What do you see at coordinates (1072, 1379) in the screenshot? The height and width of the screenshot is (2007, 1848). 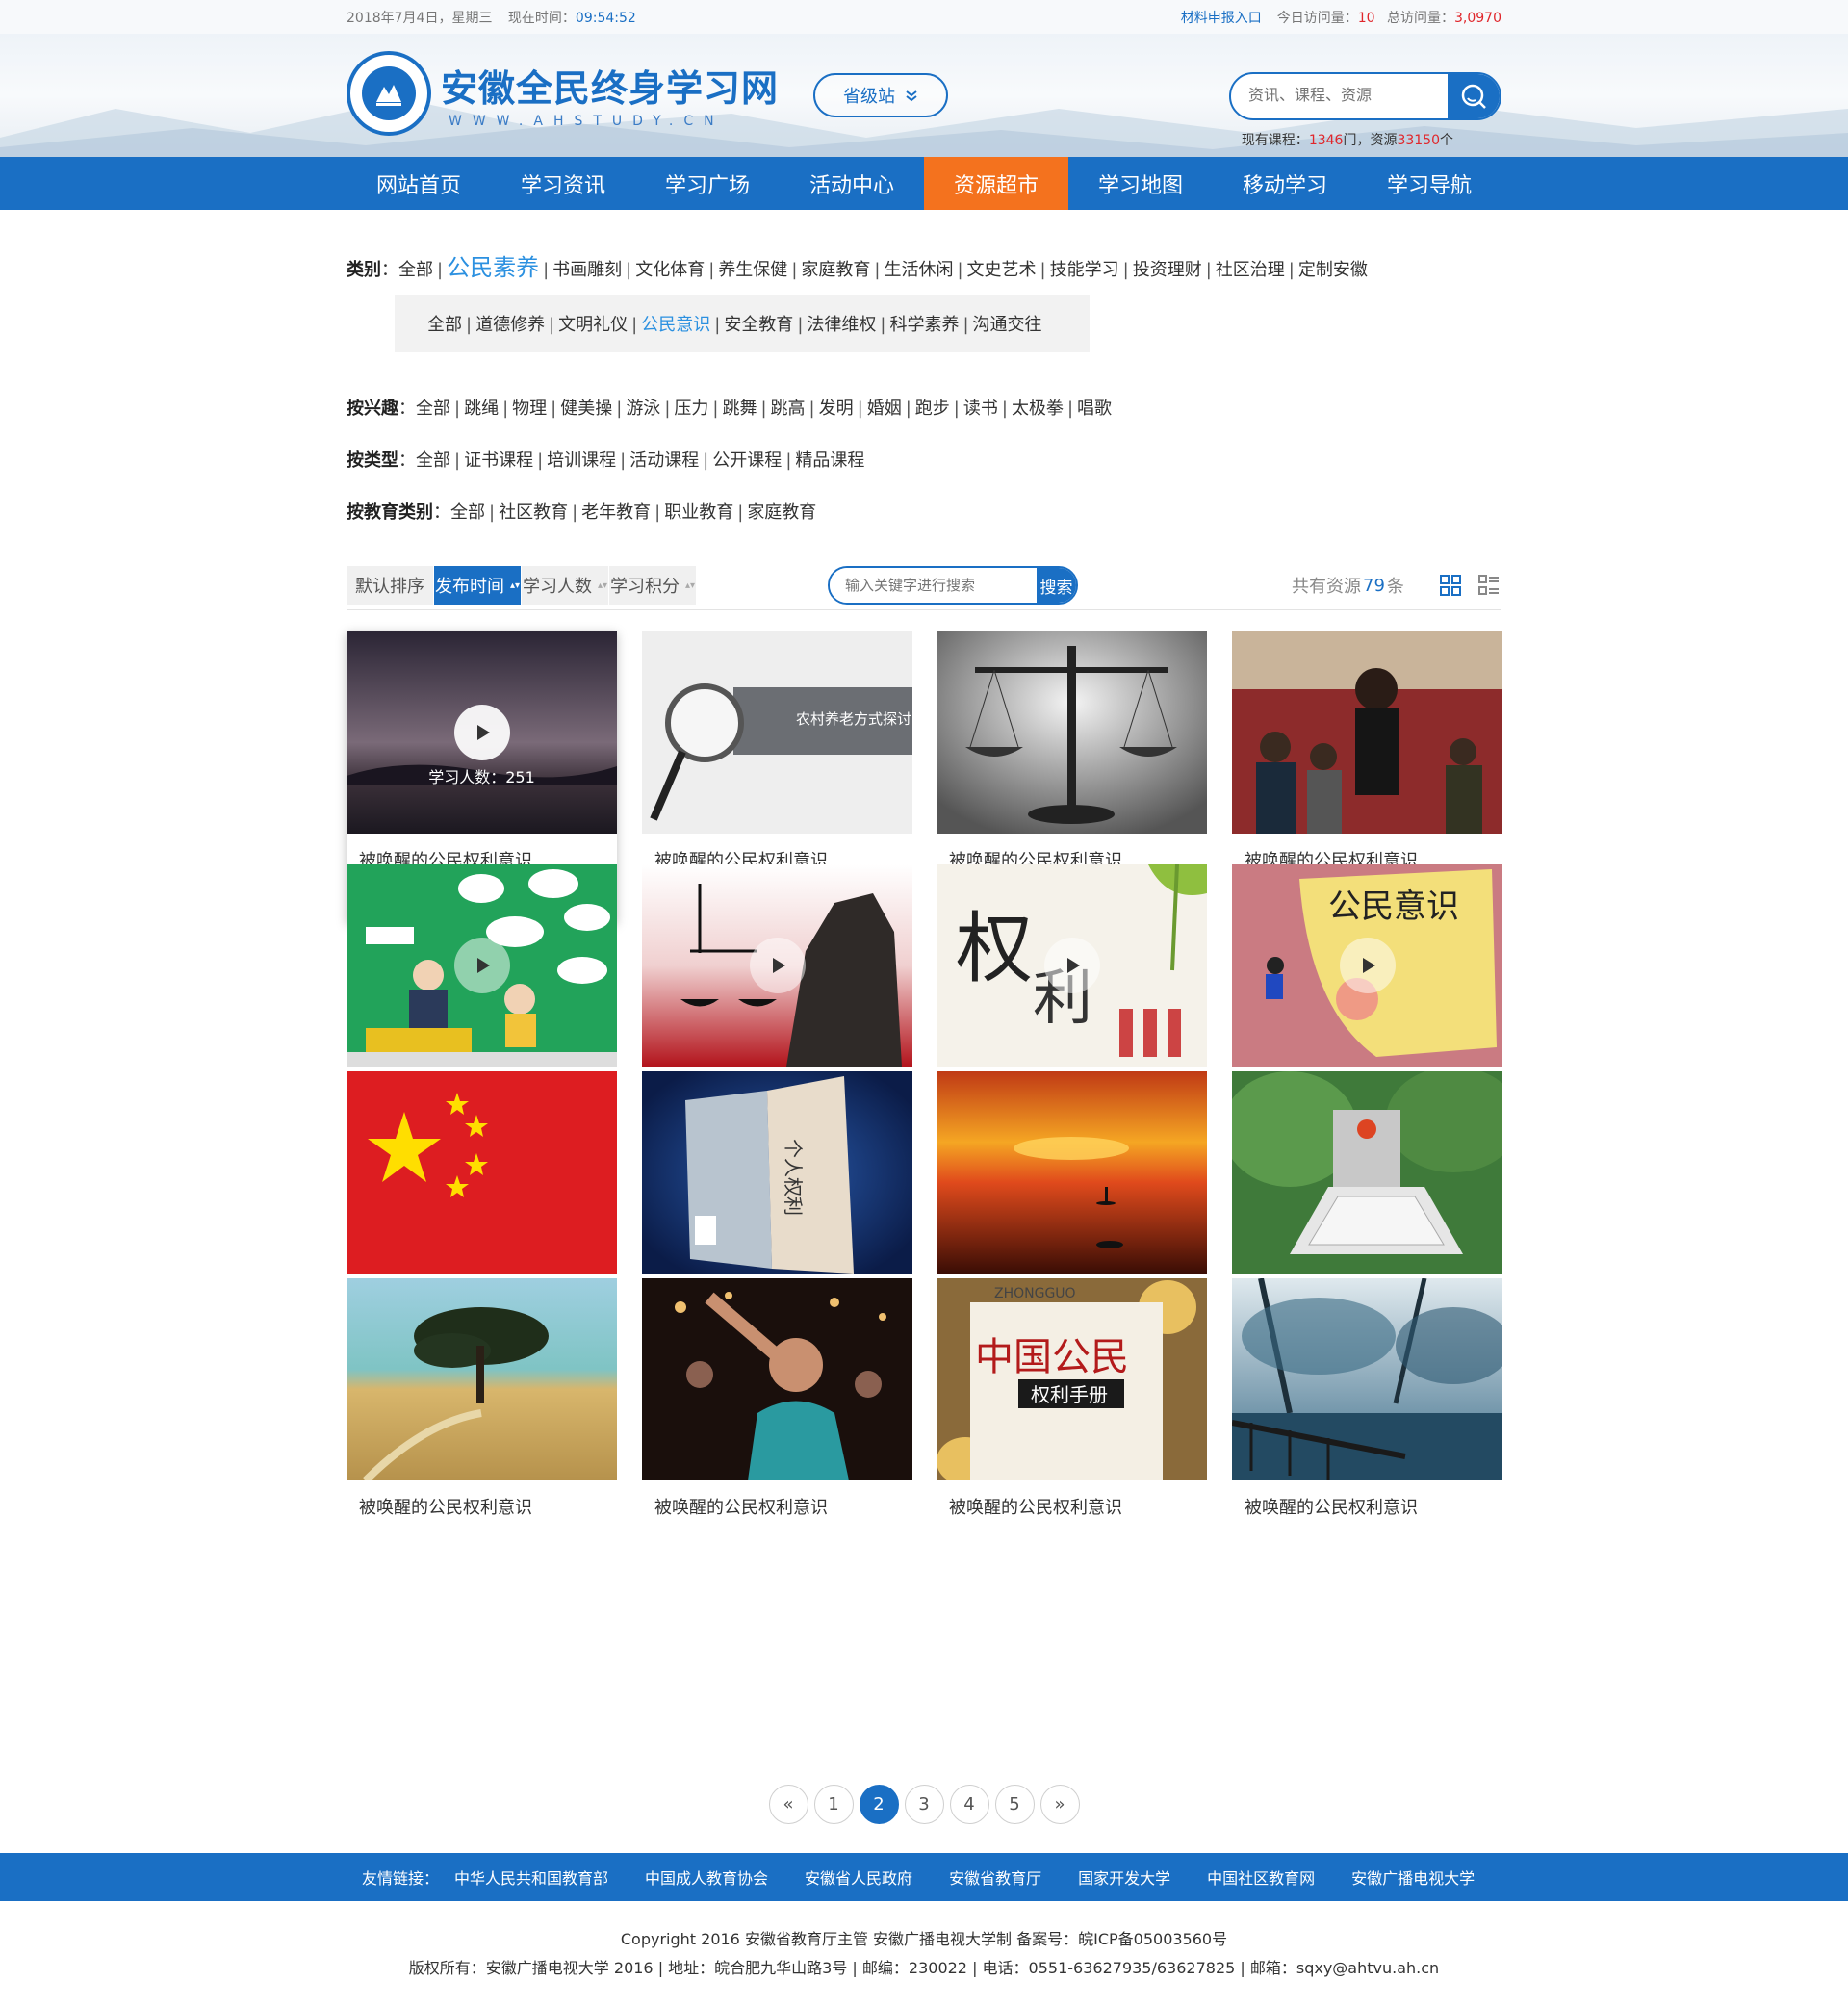 I see `resource-thumbnail: ZHONGGUO中国公民权利手册中国公民权利手册` at bounding box center [1072, 1379].